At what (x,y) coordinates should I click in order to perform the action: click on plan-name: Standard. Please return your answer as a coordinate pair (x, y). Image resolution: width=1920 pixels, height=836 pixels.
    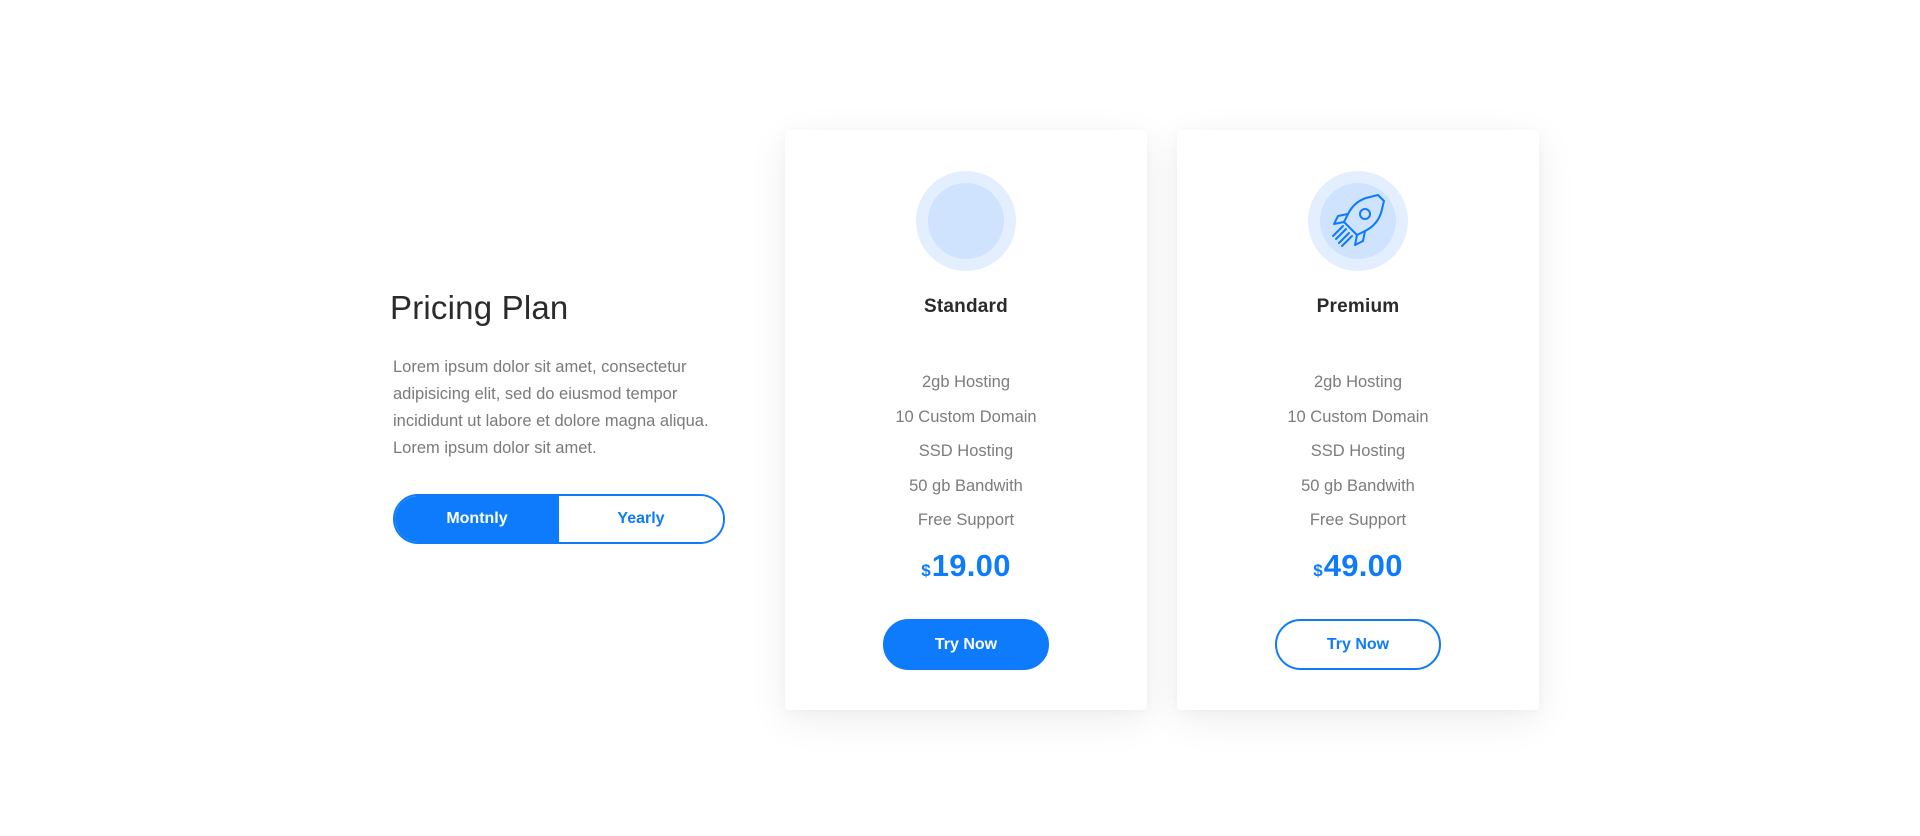
    Looking at the image, I should click on (966, 306).